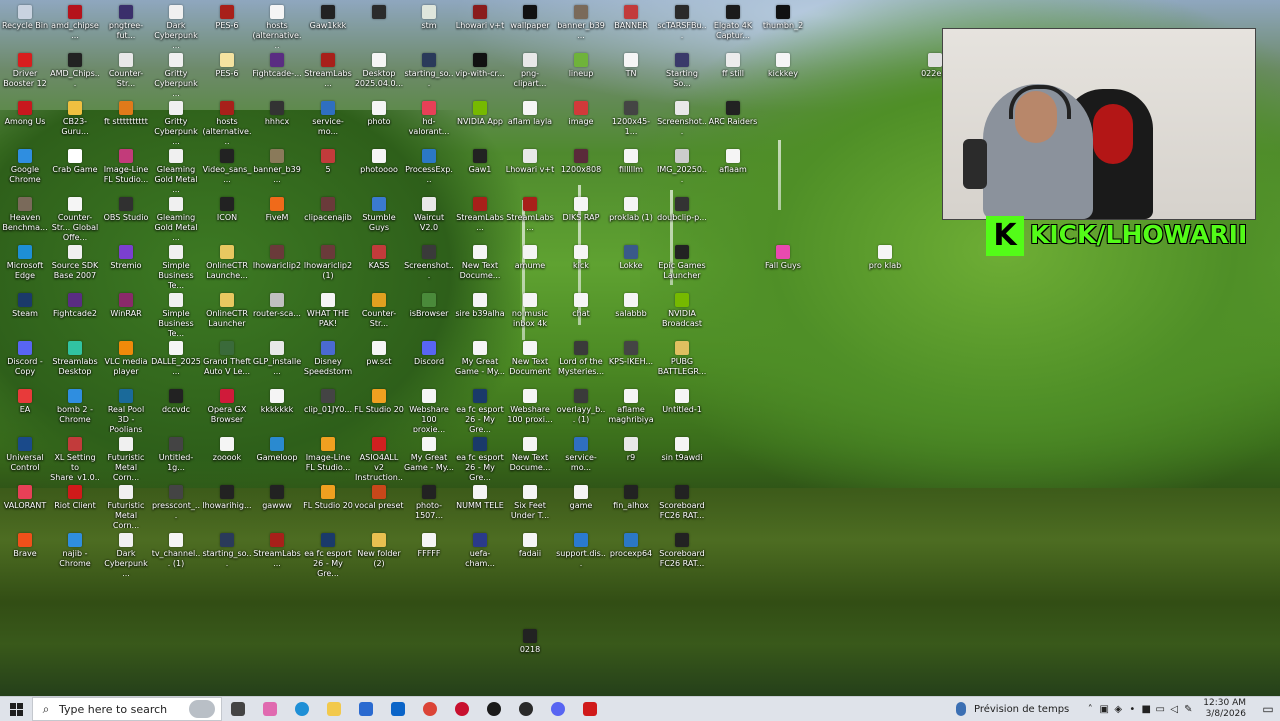  I want to click on desktop-icon: wallpaper, so click(530, 24).